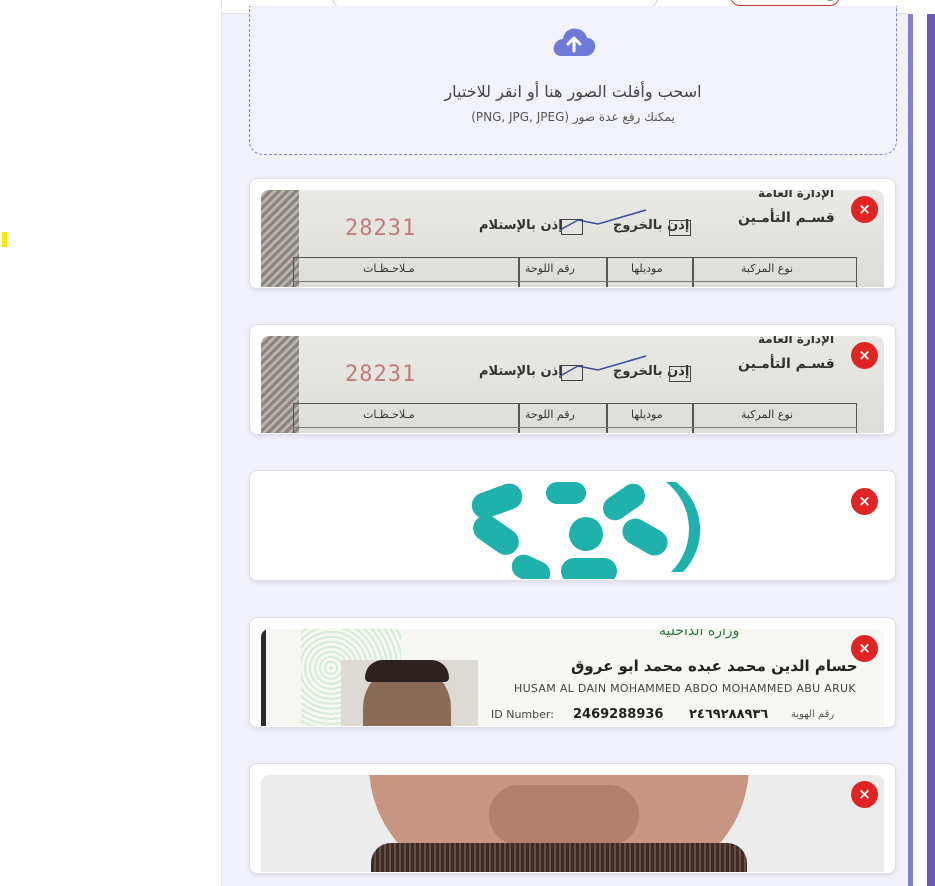 This screenshot has height=886, width=935. I want to click on image-thumbnail-logo, so click(572, 530).